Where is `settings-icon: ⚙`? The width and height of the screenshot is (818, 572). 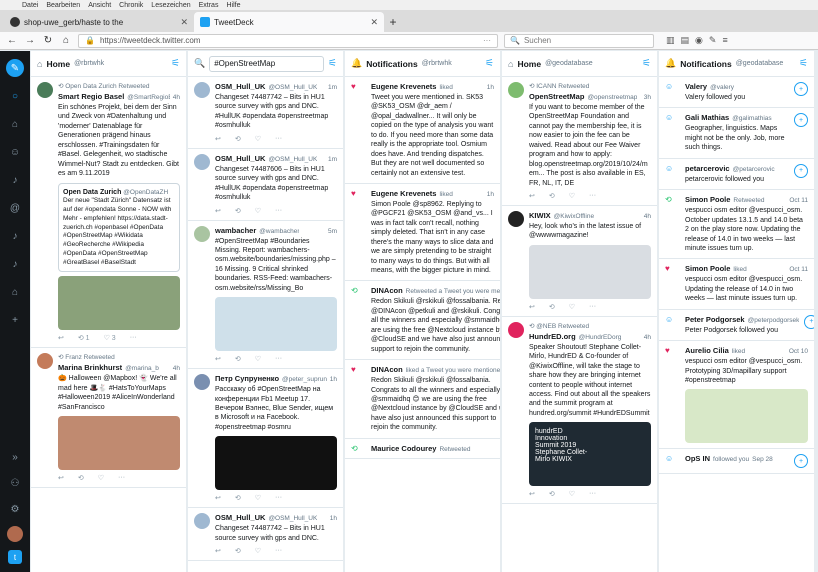
settings-icon: ⚙ is located at coordinates (15, 509).